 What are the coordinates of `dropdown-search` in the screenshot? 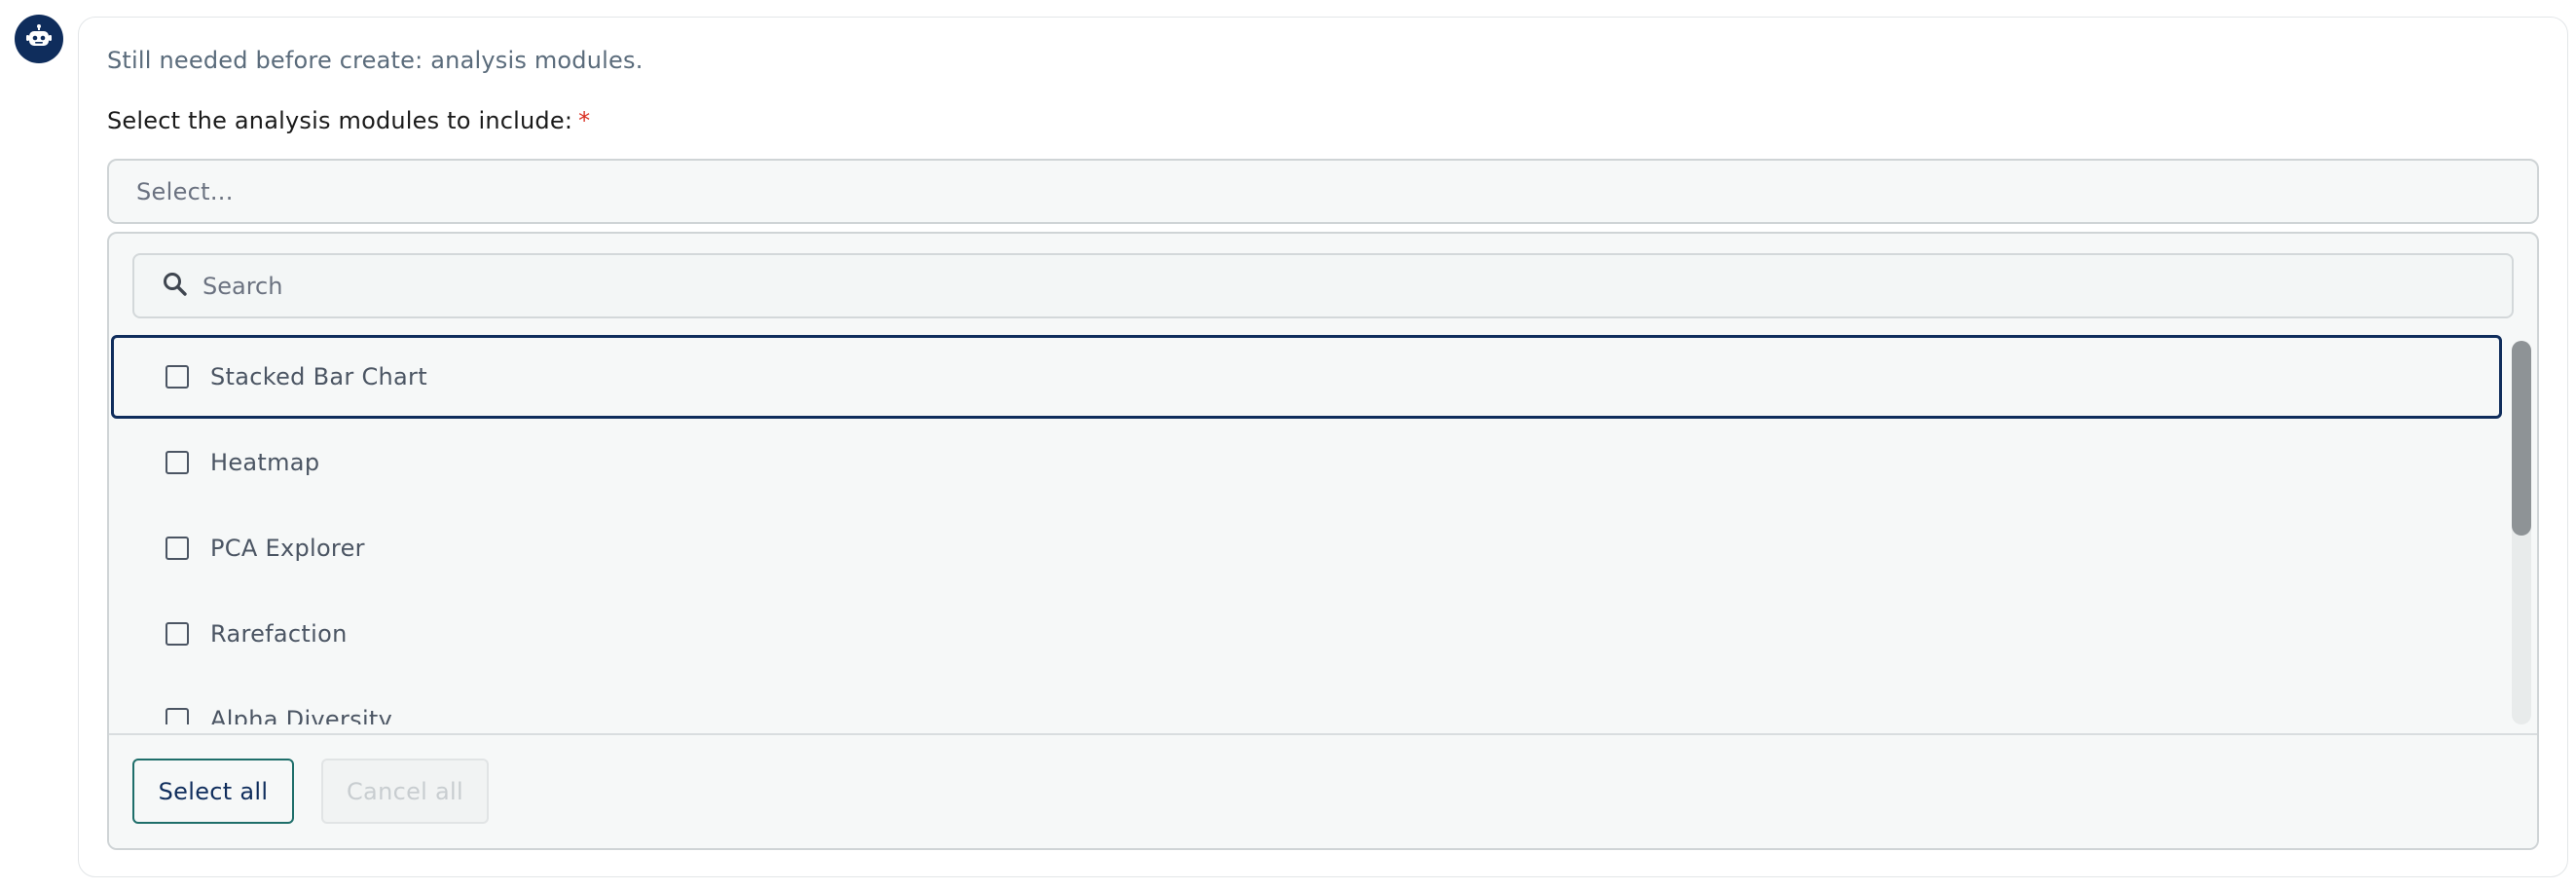 It's located at (1323, 285).